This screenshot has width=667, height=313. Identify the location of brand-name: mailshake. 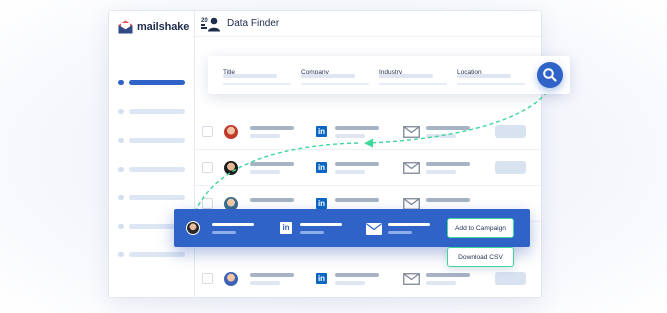
(163, 27).